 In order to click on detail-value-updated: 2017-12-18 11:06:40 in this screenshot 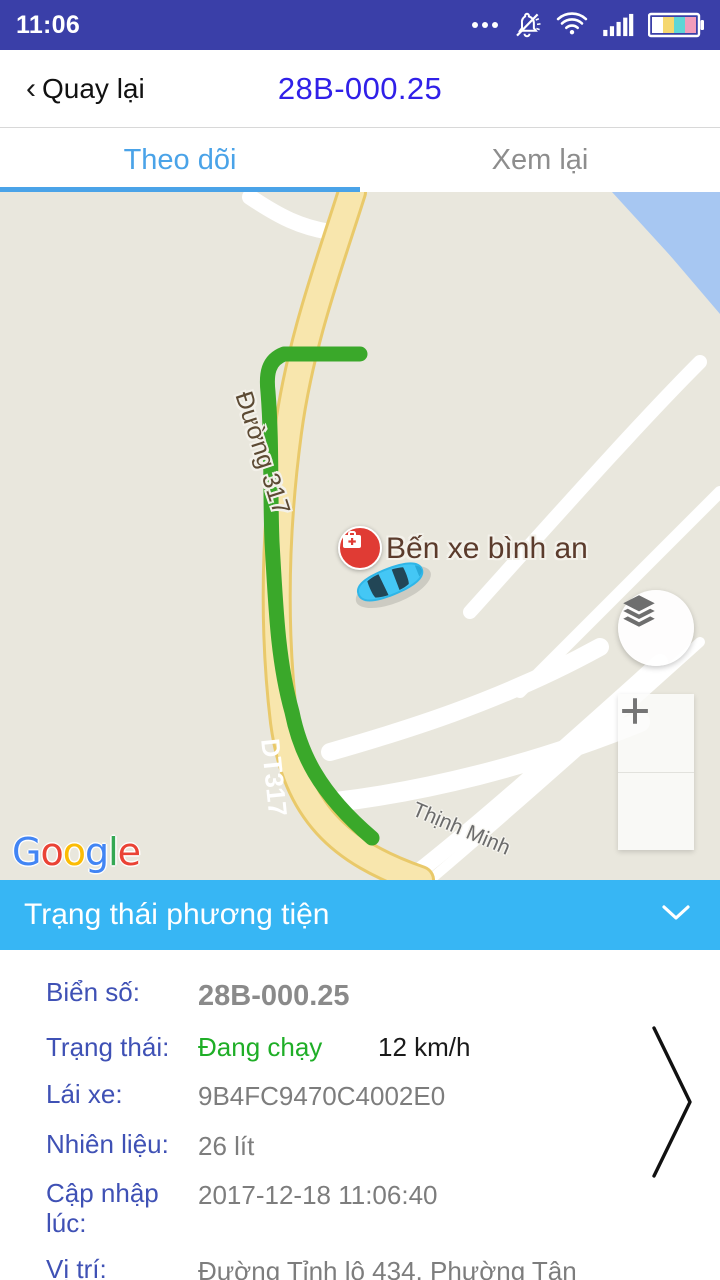, I will do `click(318, 1194)`.